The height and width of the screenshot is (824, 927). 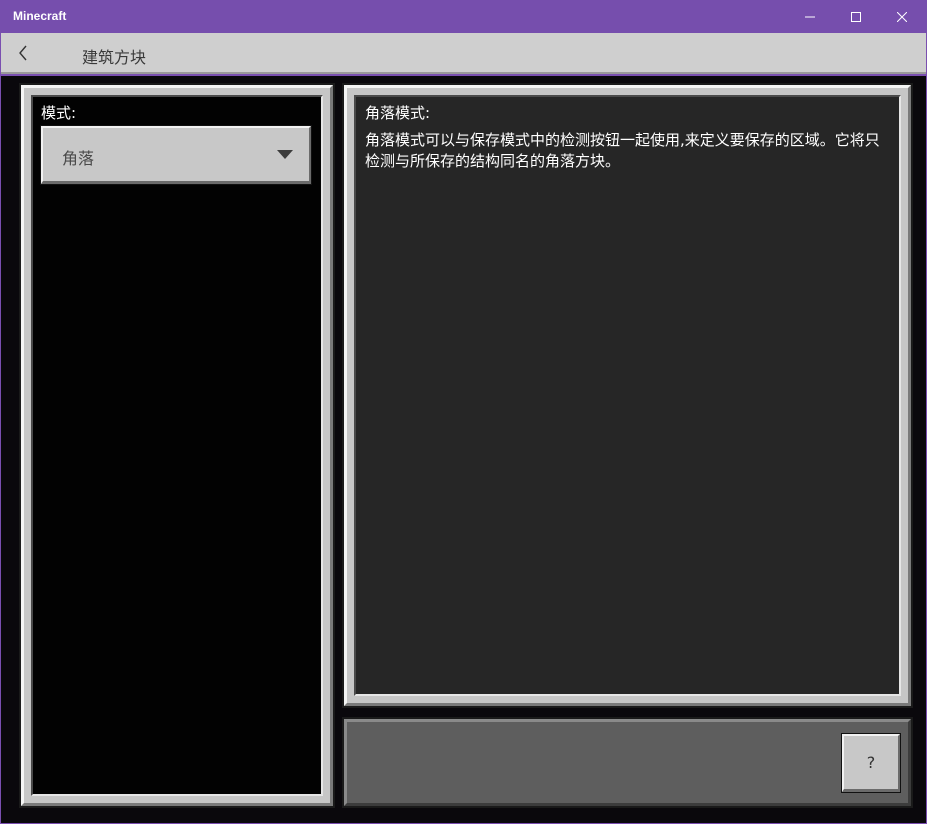 I want to click on maximize-icon, so click(x=856, y=16).